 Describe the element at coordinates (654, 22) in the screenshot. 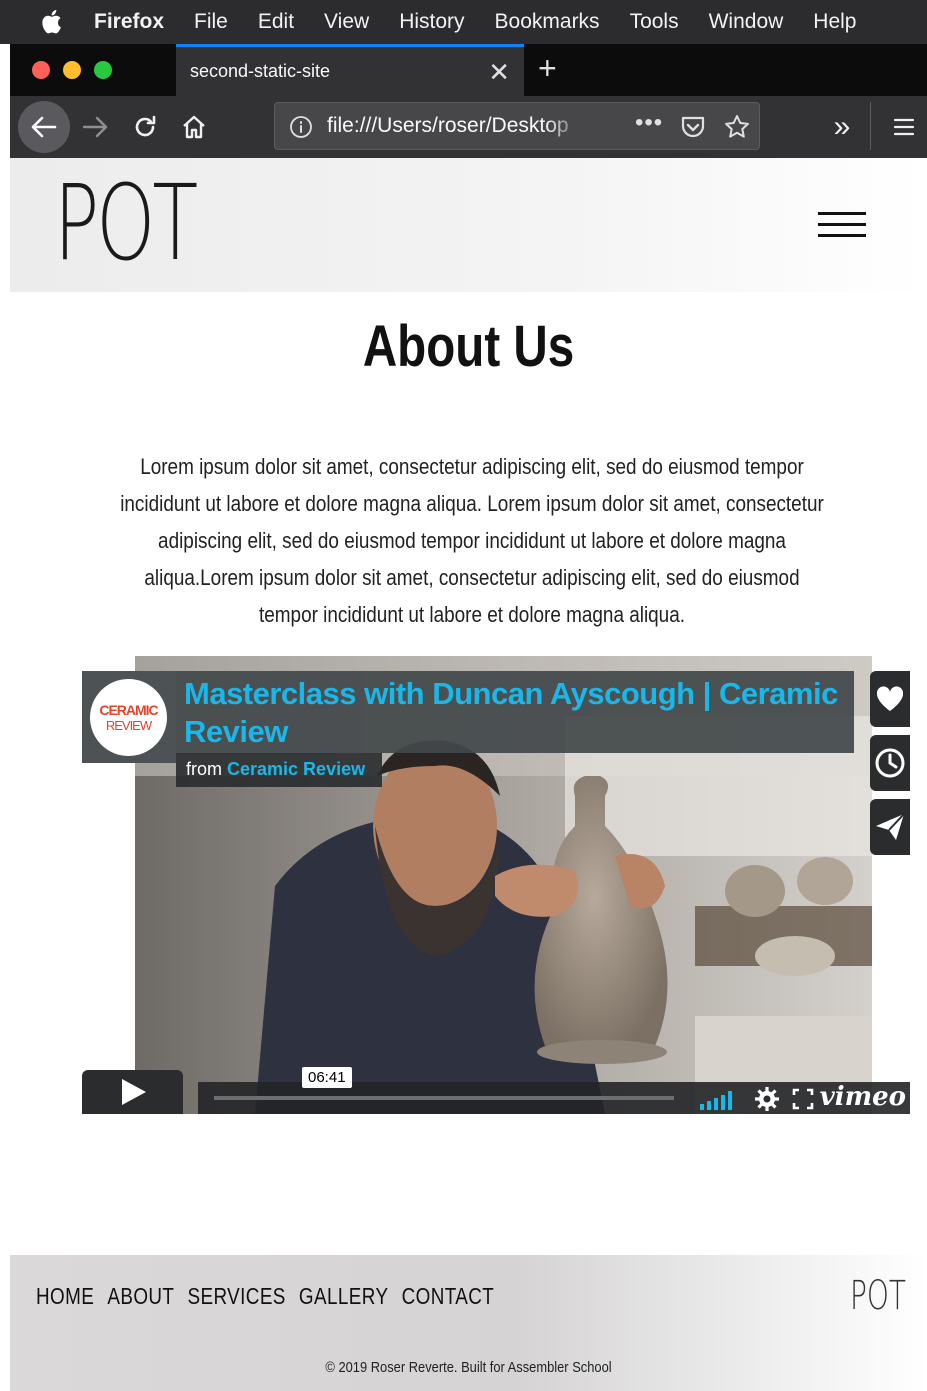

I see `menu-tools: Tools` at that location.